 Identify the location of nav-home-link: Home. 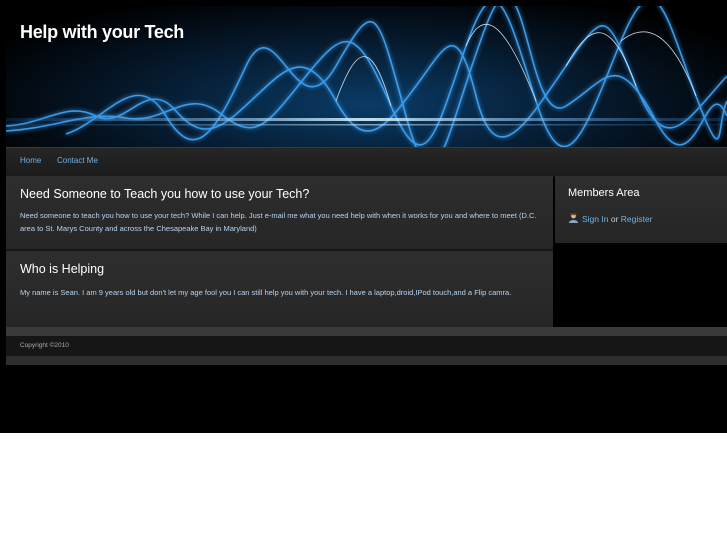
(30, 160).